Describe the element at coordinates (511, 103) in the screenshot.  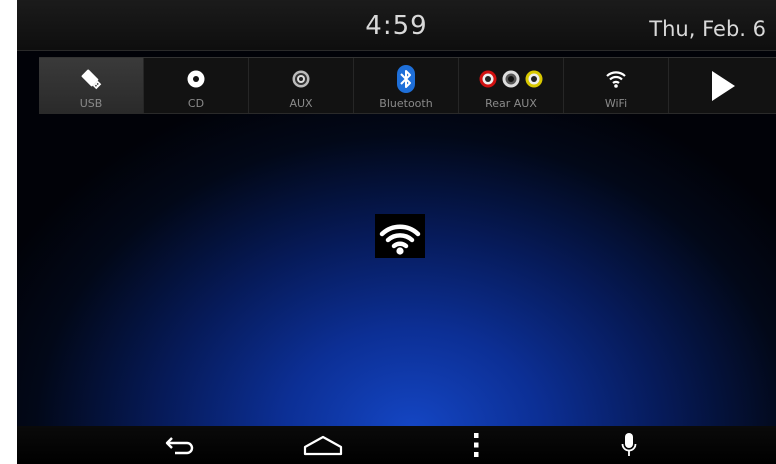
I see `source-label: Rear AUX` at that location.